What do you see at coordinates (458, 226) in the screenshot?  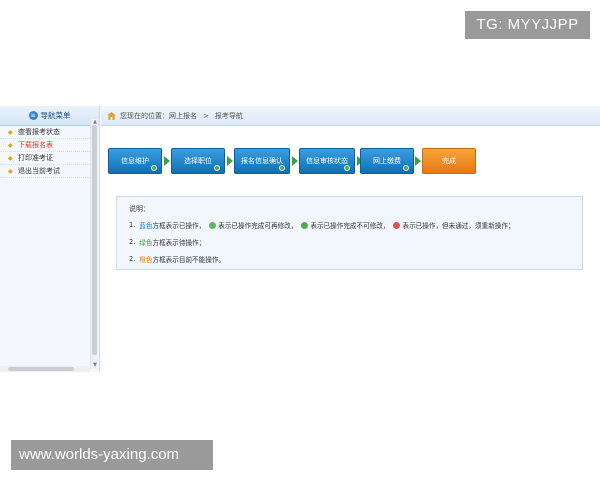 I see `instruction-text: 表示已操作，但未通过，须重新操作；` at bounding box center [458, 226].